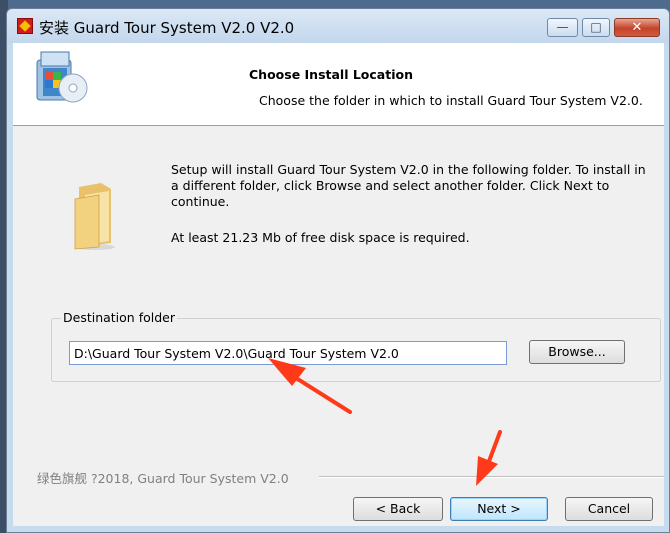 This screenshot has height=533, width=670. I want to click on maximize-button: □, so click(596, 27).